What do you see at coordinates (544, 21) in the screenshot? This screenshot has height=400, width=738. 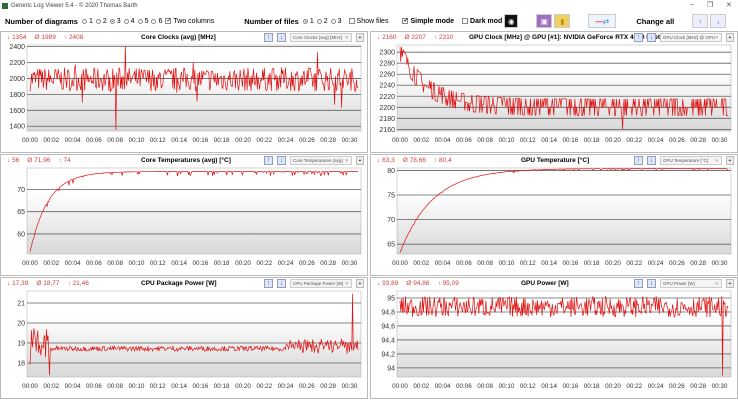 I see `save-icon: ▣` at bounding box center [544, 21].